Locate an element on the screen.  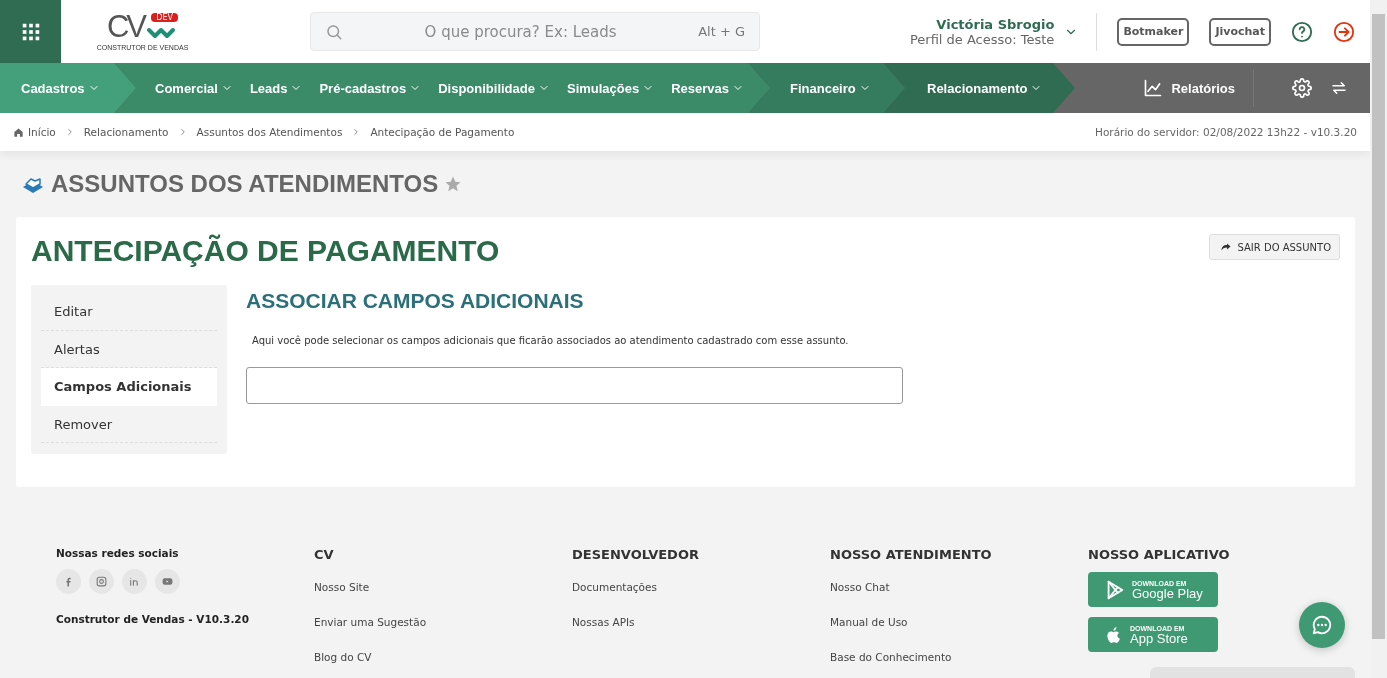
breadcrumb-link: Início is located at coordinates (34, 132).